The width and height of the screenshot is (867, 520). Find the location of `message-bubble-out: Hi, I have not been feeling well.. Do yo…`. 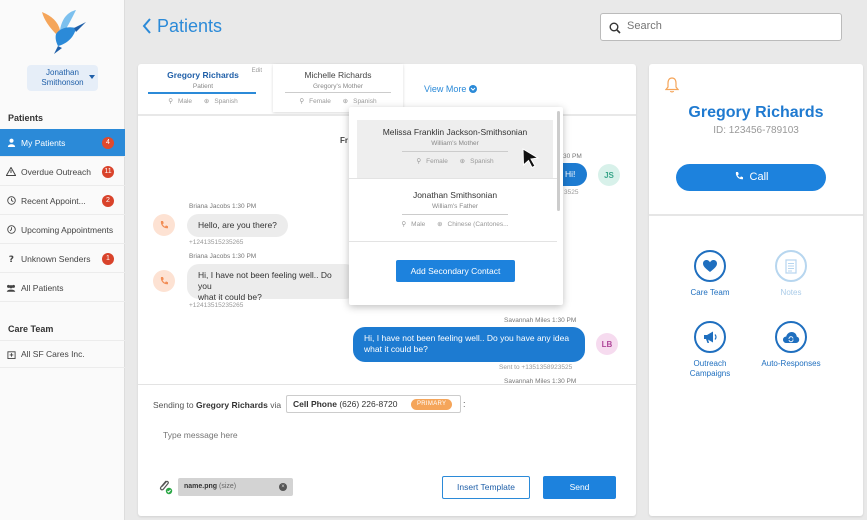

message-bubble-out: Hi, I have not been feeling well.. Do yo… is located at coordinates (469, 344).